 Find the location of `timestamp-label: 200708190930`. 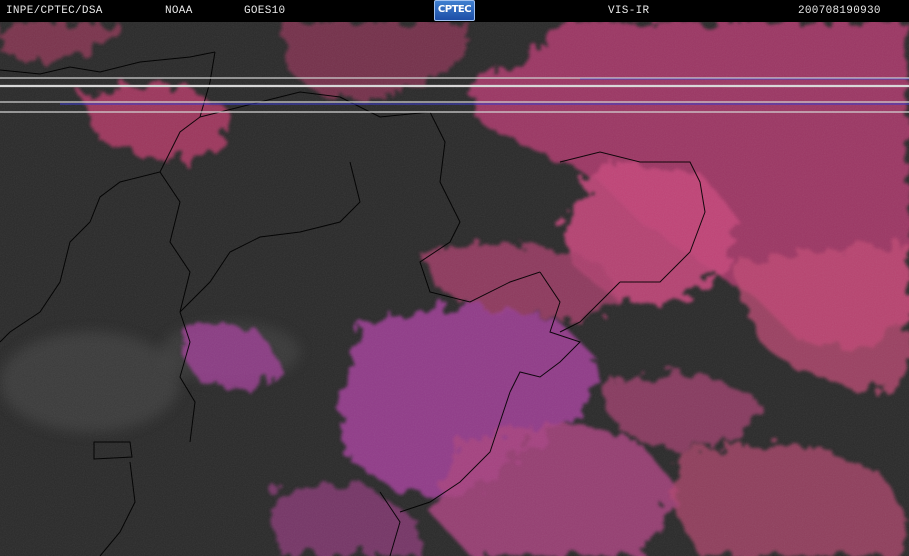

timestamp-label: 200708190930 is located at coordinates (839, 11).